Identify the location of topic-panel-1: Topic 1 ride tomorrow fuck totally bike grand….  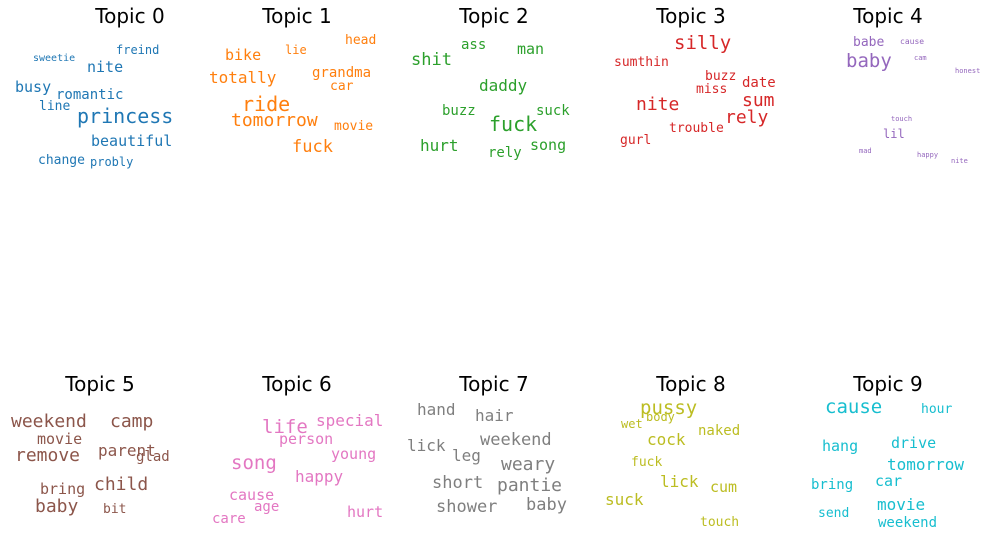
(295, 96).